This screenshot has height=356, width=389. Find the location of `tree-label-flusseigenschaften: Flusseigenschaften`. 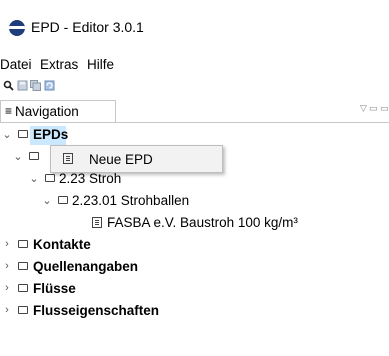

tree-label-flusseigenschaften: Flusseigenschaften is located at coordinates (96, 310).